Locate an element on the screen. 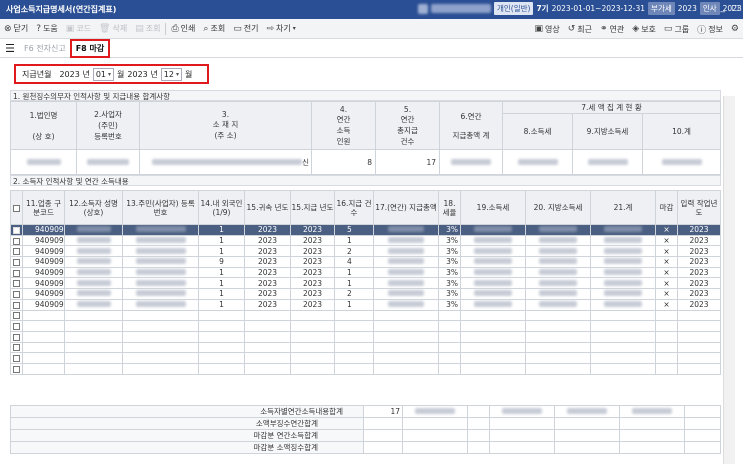 The height and width of the screenshot is (464, 743). code-header: 11.업종 구분코드 is located at coordinates (43, 207).